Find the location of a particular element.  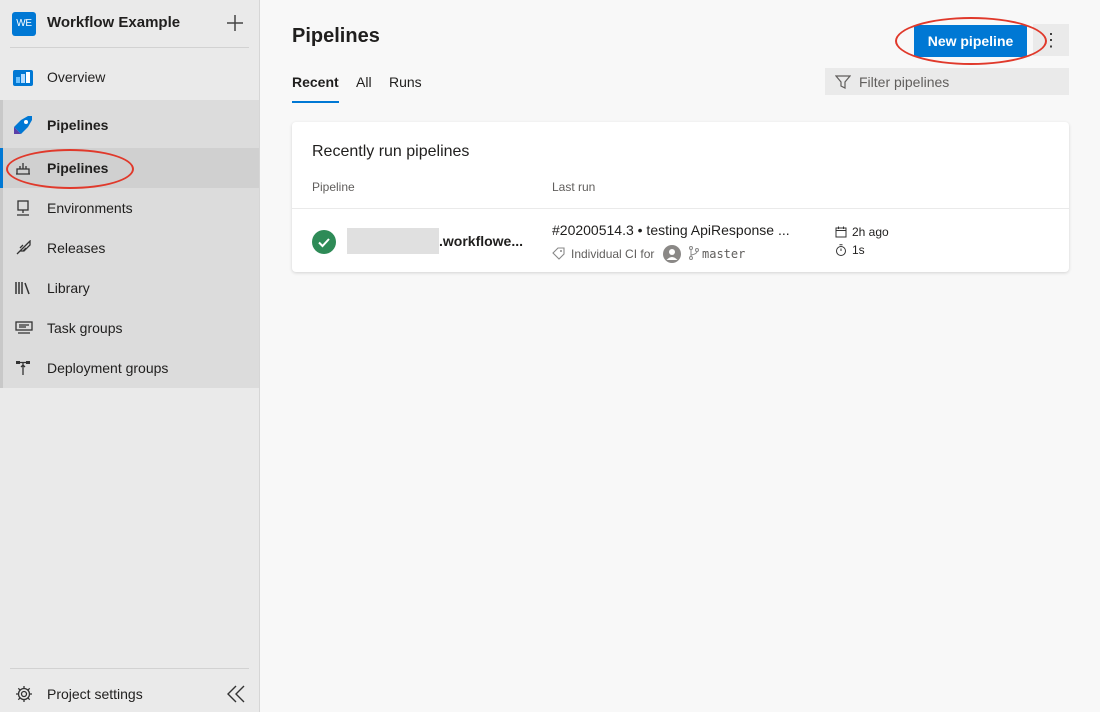

card-title: Recently run pipelines is located at coordinates (391, 151).